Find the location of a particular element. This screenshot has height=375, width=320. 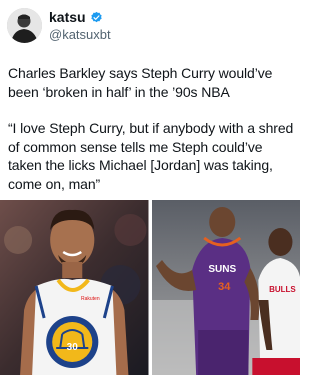

bulls-wordmark: BULLS is located at coordinates (282, 289).